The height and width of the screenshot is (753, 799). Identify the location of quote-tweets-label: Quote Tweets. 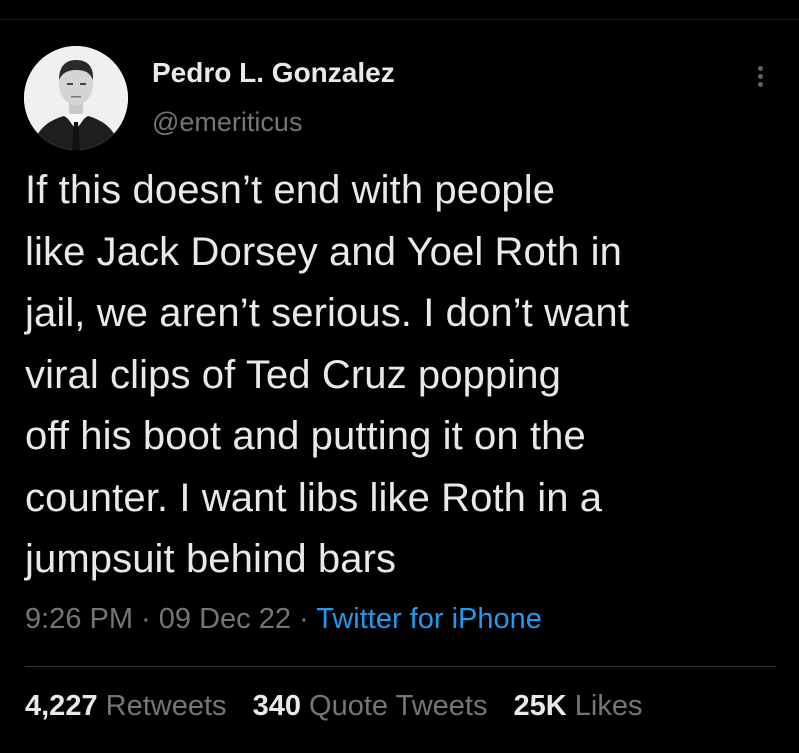
(398, 706).